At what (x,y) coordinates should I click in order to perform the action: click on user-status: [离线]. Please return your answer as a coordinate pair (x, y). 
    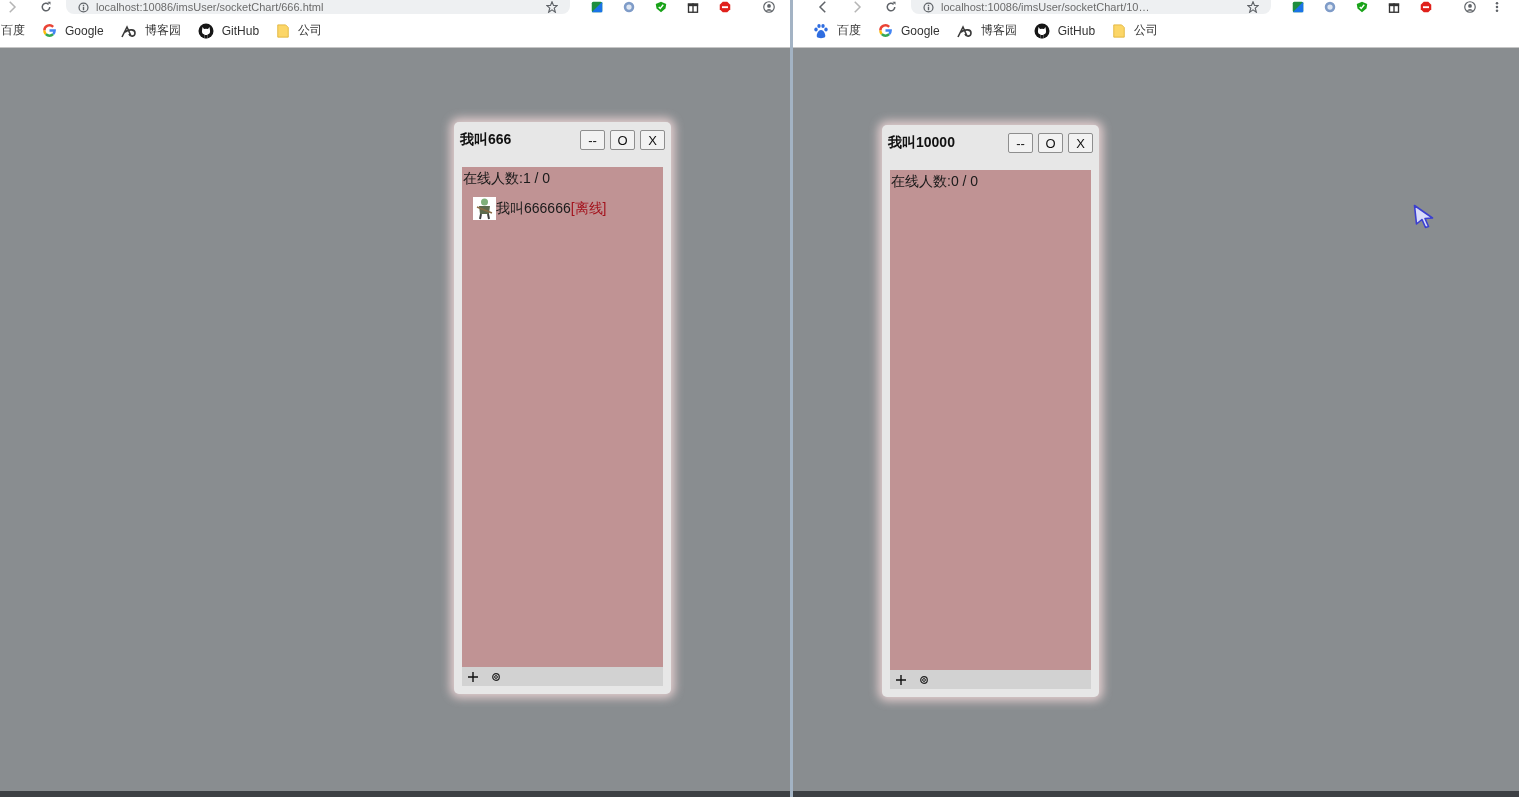
    Looking at the image, I should click on (588, 208).